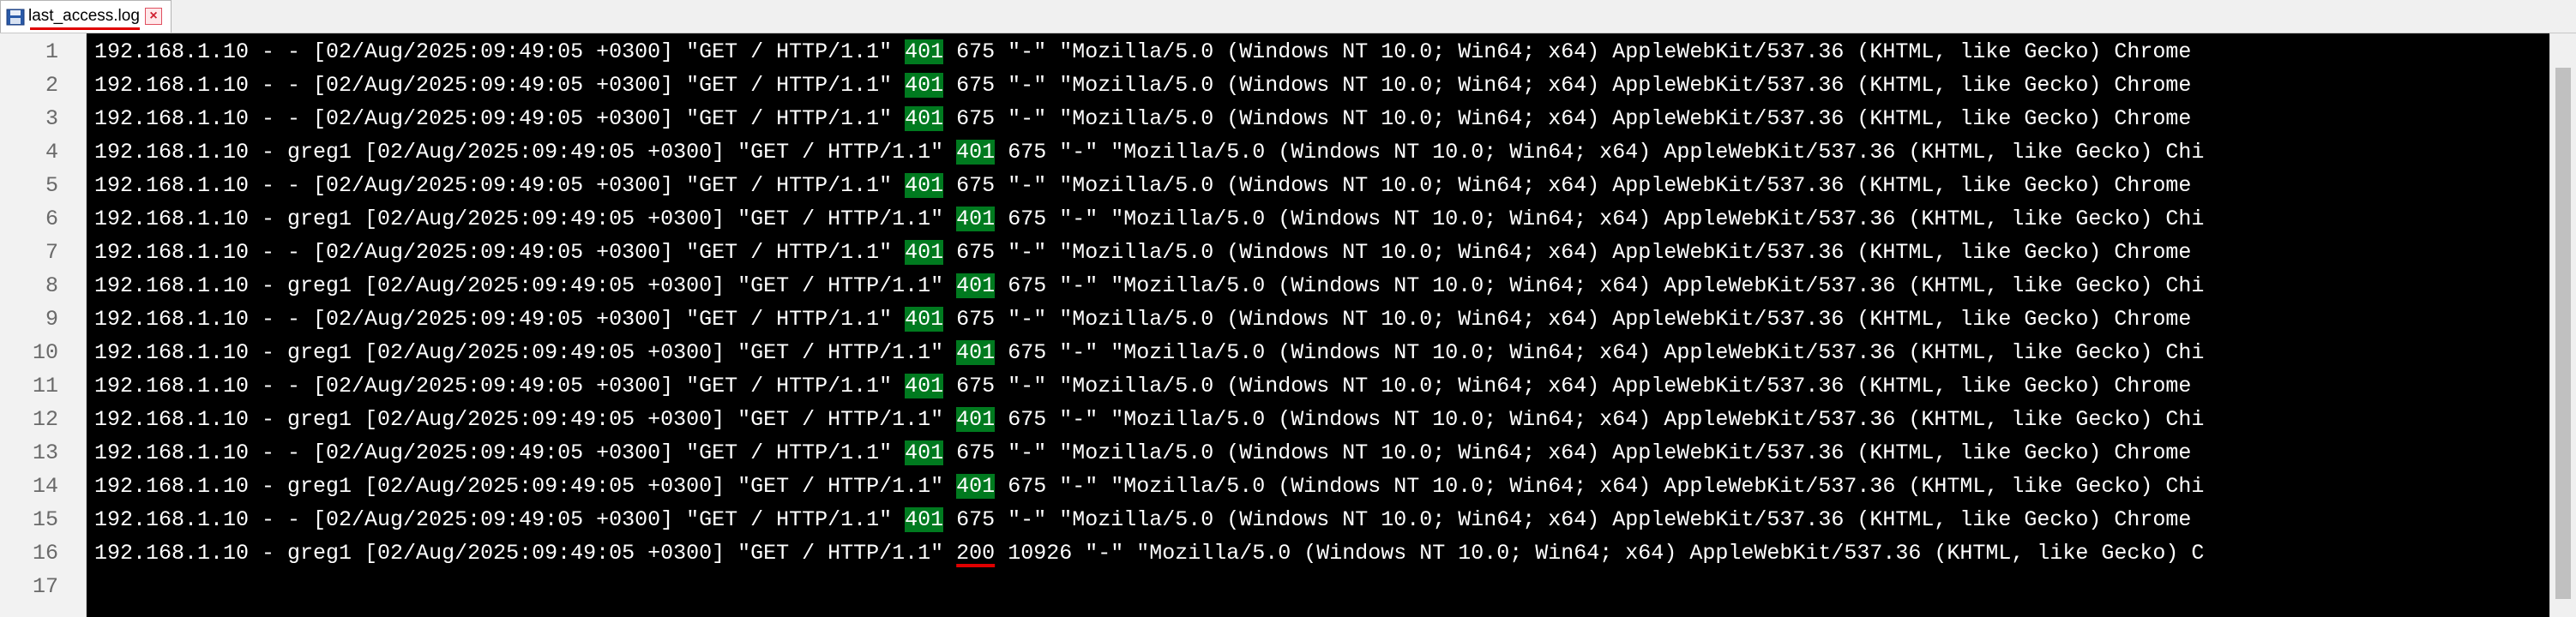  What do you see at coordinates (976, 553) in the screenshot?
I see `status-code: 200` at bounding box center [976, 553].